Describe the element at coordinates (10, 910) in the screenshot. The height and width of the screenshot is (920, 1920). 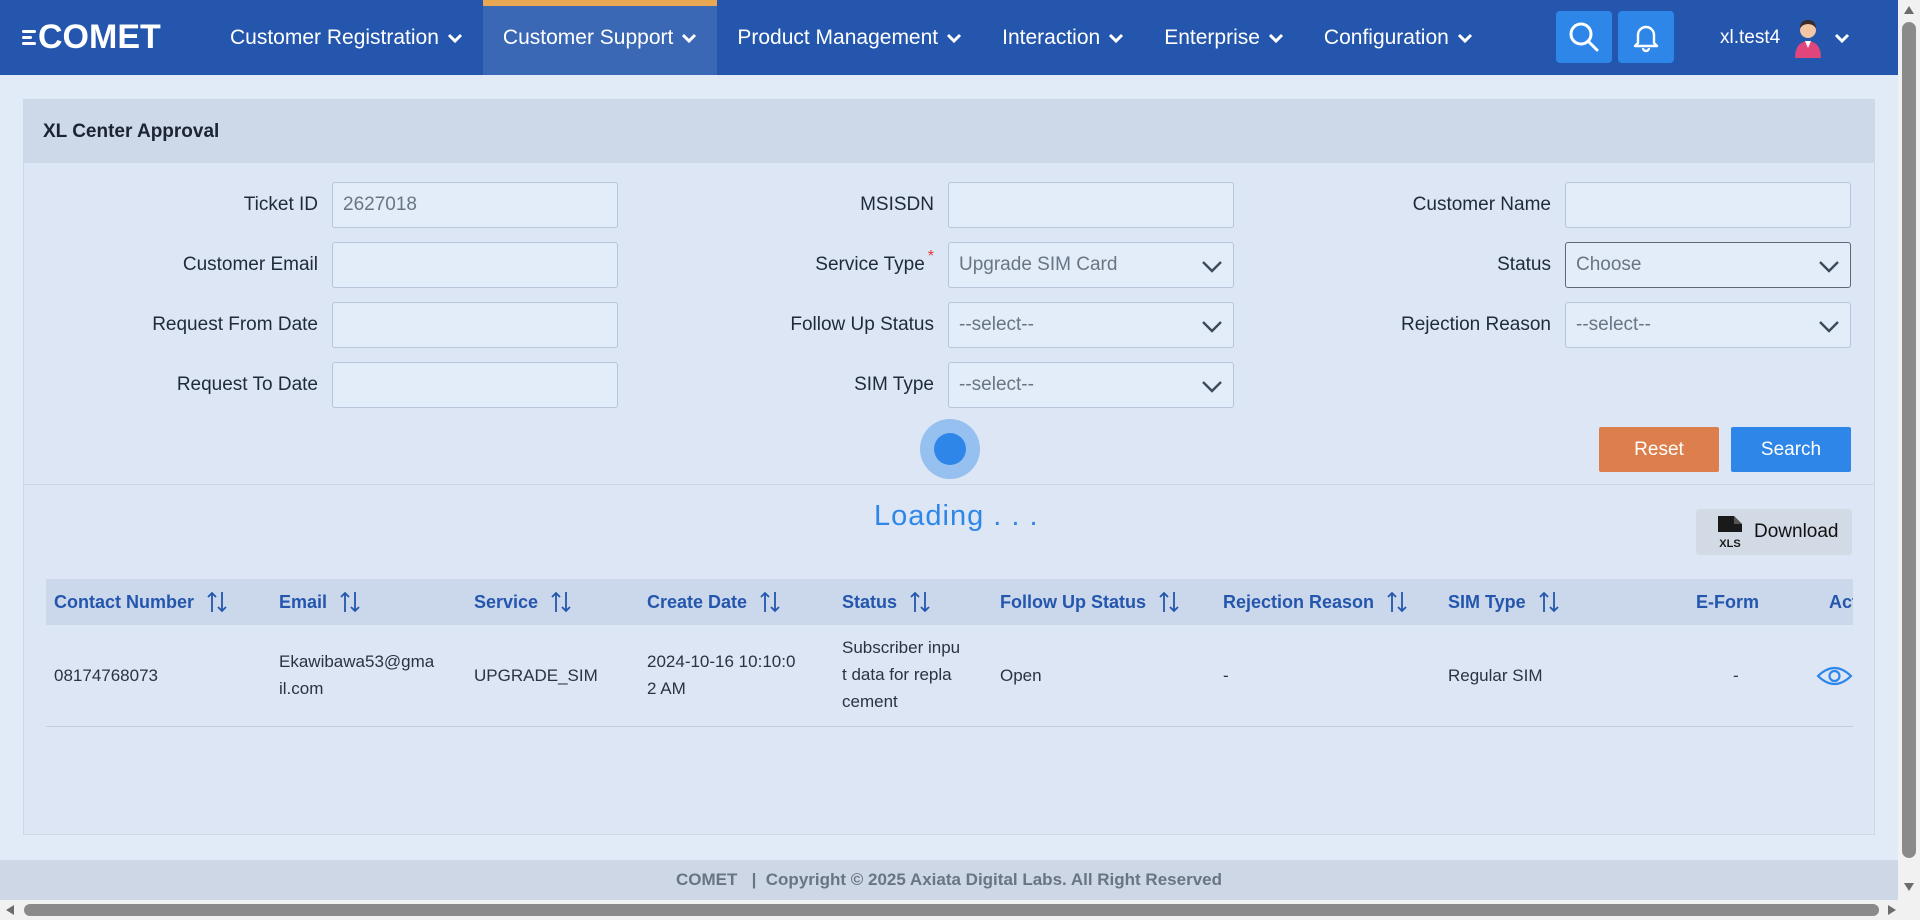
I see `scroll-left-arrow-icon` at that location.